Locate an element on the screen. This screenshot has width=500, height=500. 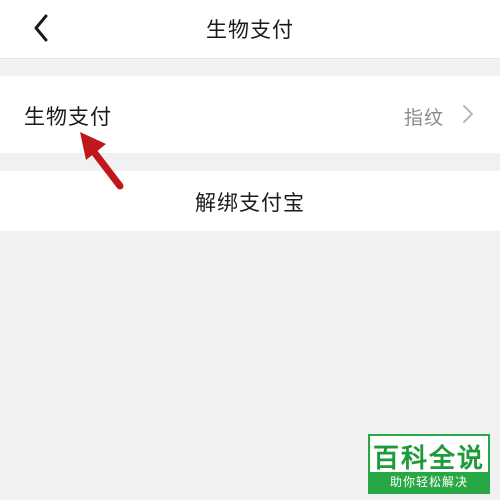
biometric-method-value: 指纹 is located at coordinates (423, 118).